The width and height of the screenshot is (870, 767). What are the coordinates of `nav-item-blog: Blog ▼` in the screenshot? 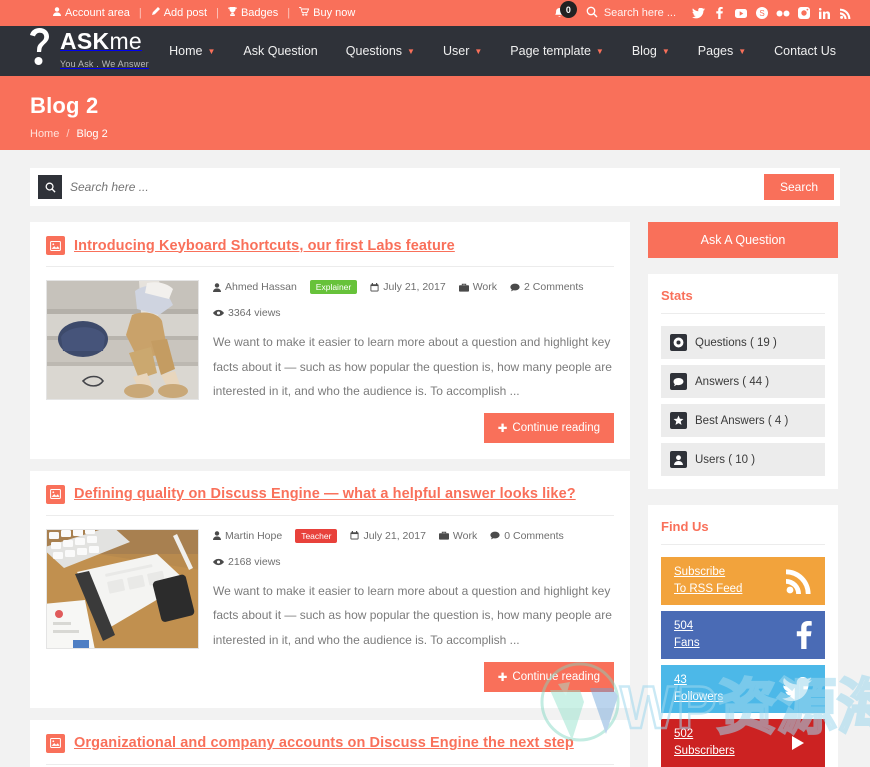 It's located at (651, 51).